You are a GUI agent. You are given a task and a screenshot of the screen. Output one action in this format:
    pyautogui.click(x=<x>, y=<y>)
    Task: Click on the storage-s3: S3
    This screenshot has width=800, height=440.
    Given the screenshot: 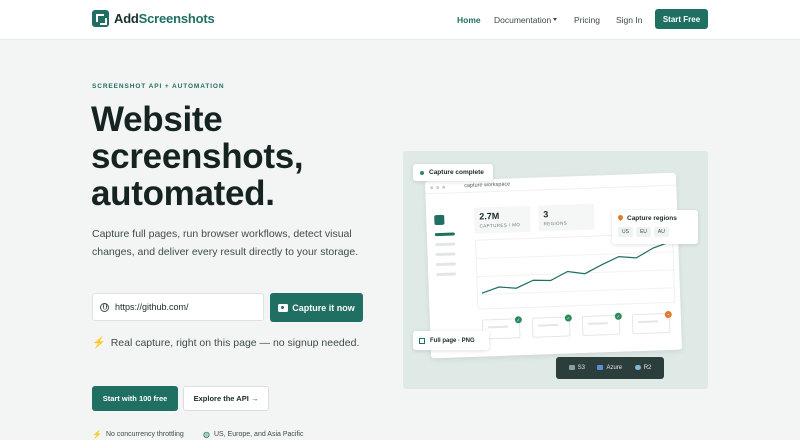 What is the action you would take?
    pyautogui.click(x=576, y=368)
    